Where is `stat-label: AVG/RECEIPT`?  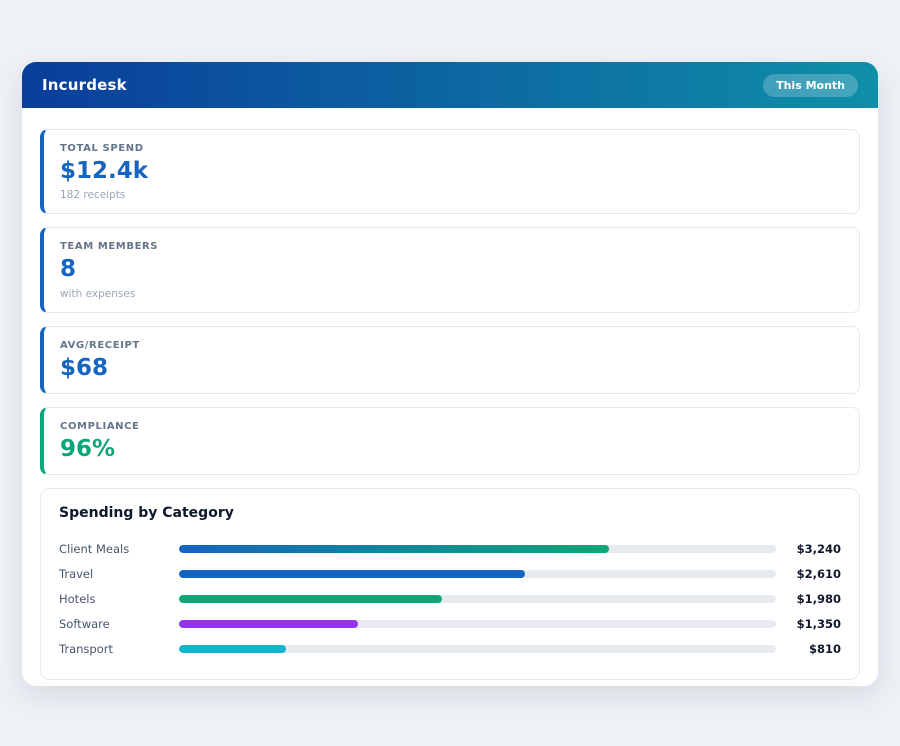 stat-label: AVG/RECEIPT is located at coordinates (100, 345).